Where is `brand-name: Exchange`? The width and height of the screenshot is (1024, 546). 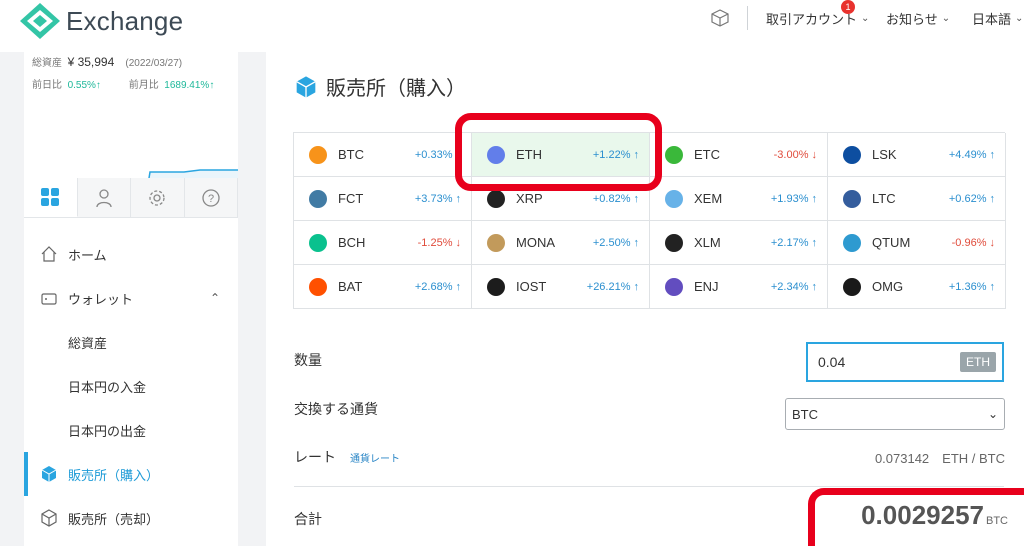
brand-name: Exchange is located at coordinates (124, 21).